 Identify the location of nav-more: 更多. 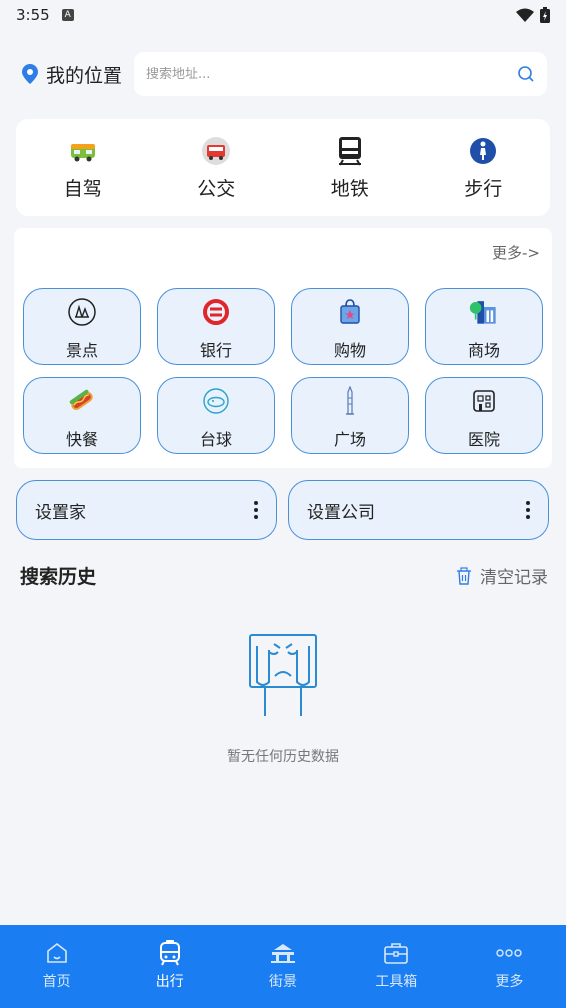
(509, 966).